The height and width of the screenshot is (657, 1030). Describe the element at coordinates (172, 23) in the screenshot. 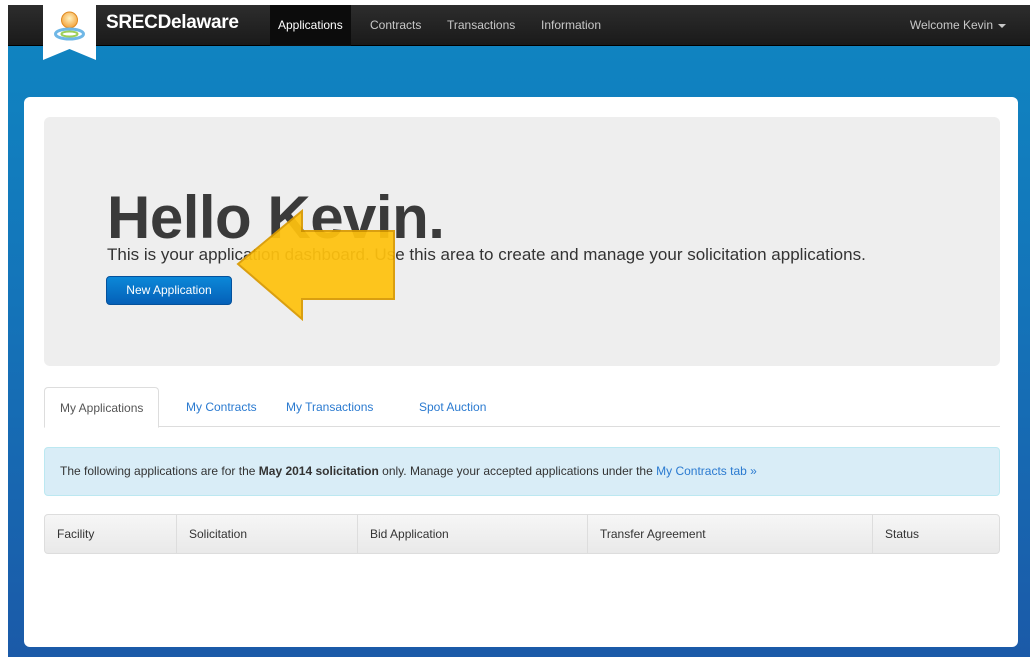

I see `brand-name: SRECDelaware` at that location.